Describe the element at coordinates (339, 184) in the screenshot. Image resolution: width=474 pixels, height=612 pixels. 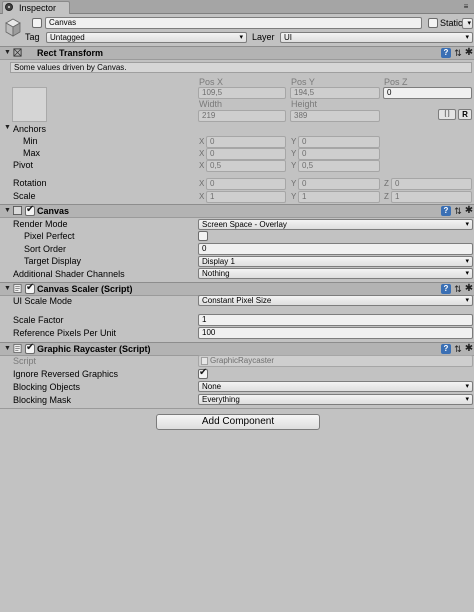
I see `rotation-y-field: 0` at that location.